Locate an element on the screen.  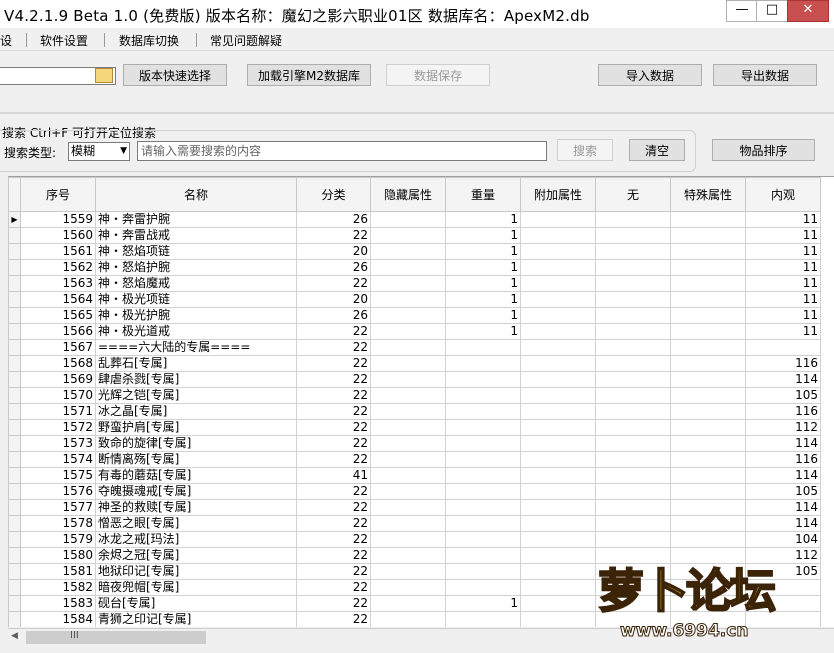
table-row: 1572 野蛮护肩[专属] 22 112 is located at coordinates (414, 427).